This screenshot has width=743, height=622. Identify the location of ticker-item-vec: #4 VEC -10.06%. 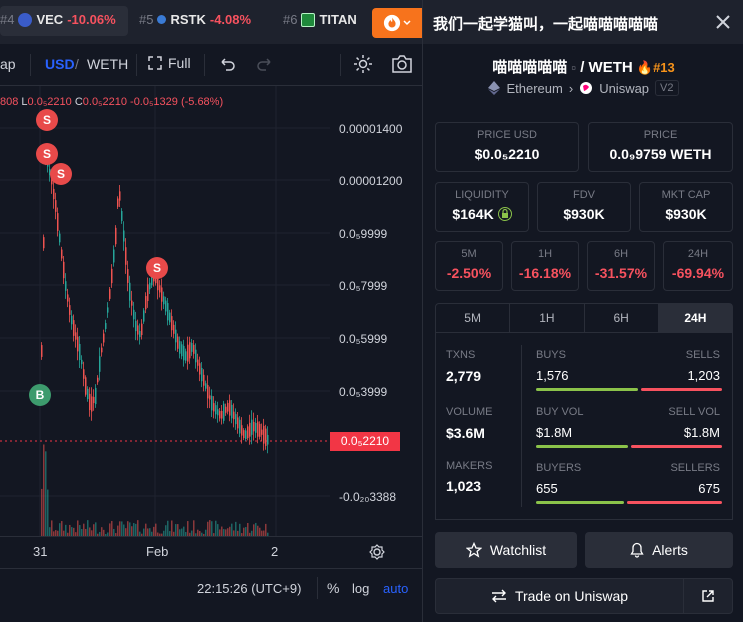
(58, 19).